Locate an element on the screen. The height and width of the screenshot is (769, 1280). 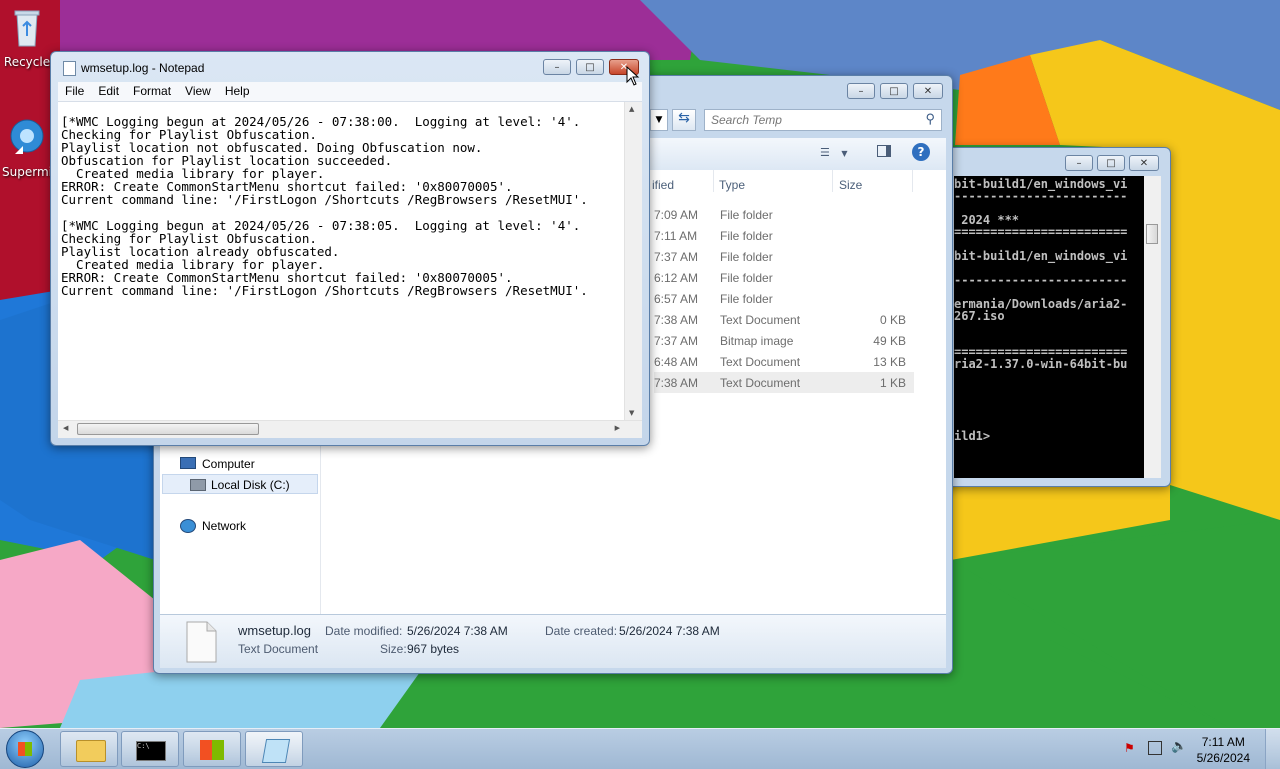
clock-date: 5/26/2024 is located at coordinates (1223, 758).